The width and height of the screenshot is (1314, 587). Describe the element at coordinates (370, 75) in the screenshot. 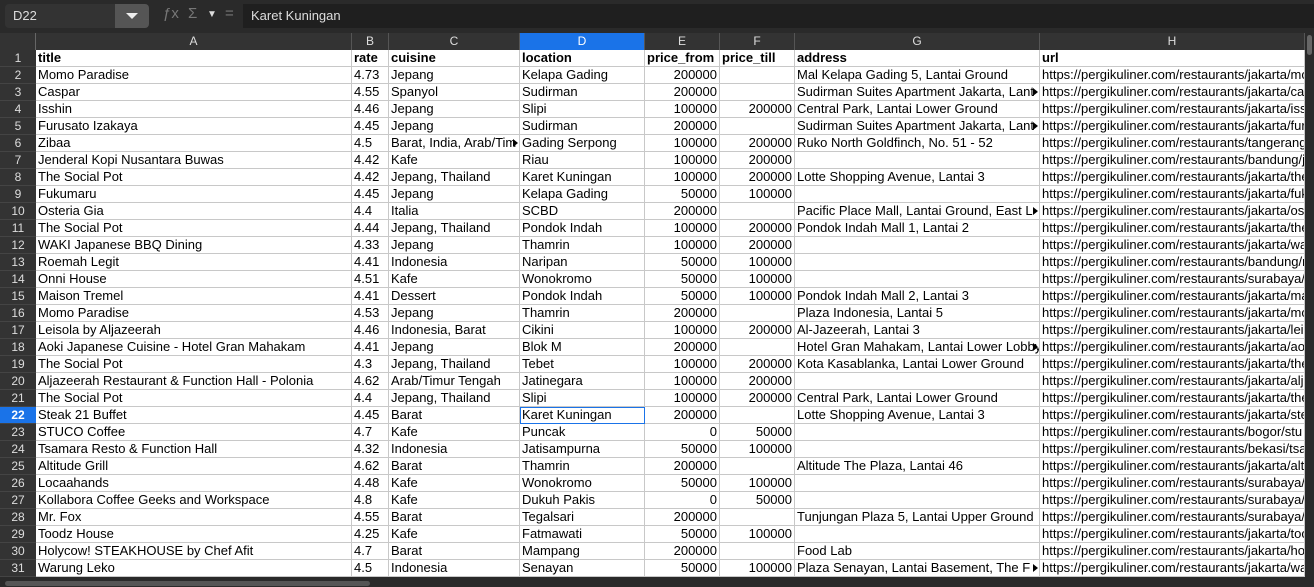

I see `cell-rate: 4.73` at that location.